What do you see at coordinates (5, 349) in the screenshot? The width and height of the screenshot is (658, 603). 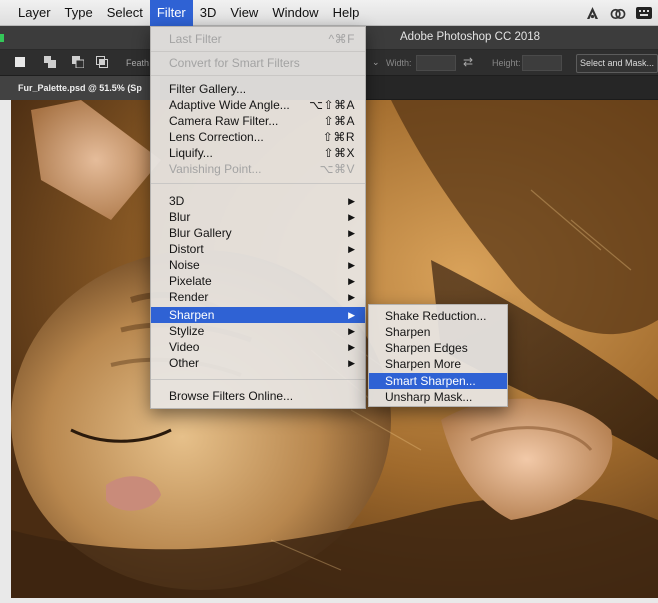 I see `canvas-left-margin` at bounding box center [5, 349].